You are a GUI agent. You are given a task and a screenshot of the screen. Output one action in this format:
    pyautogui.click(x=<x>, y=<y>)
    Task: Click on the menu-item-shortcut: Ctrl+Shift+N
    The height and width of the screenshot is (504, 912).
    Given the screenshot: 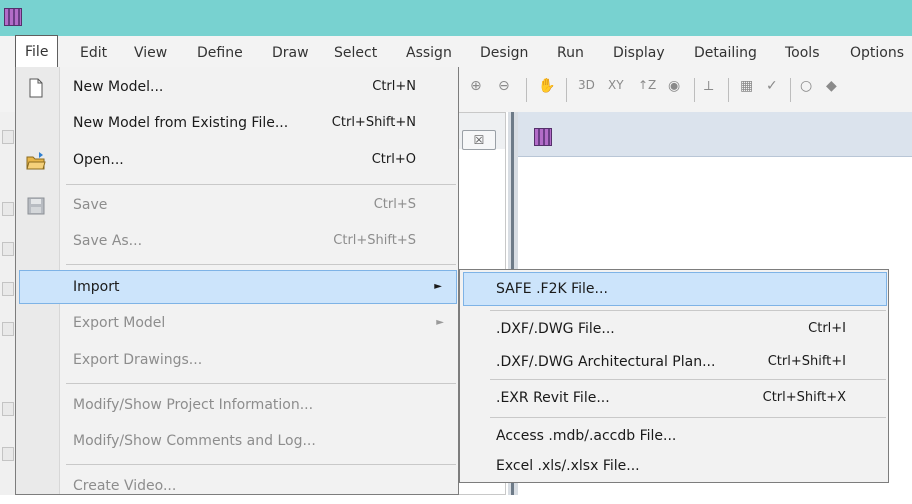 What is the action you would take?
    pyautogui.click(x=373, y=122)
    